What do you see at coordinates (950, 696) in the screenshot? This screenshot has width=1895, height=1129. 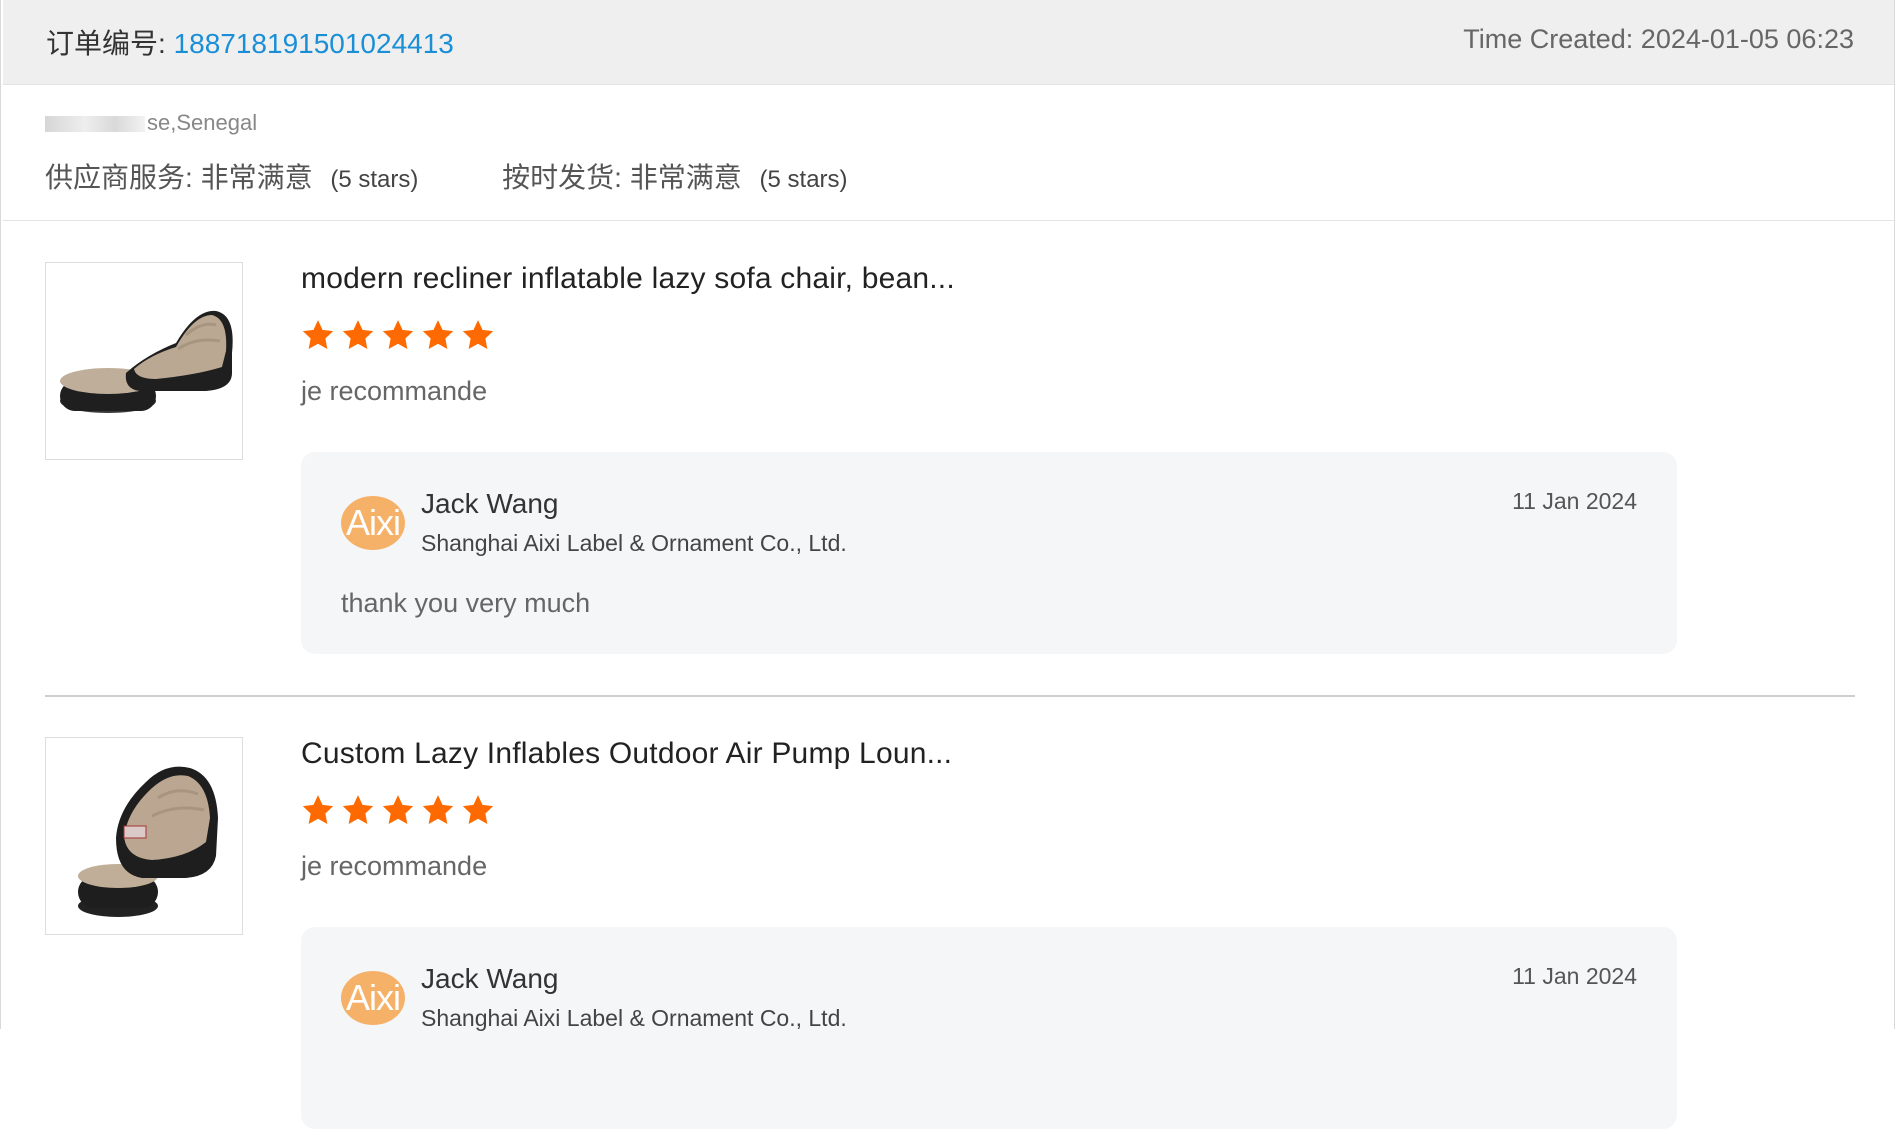 I see `review-divider` at bounding box center [950, 696].